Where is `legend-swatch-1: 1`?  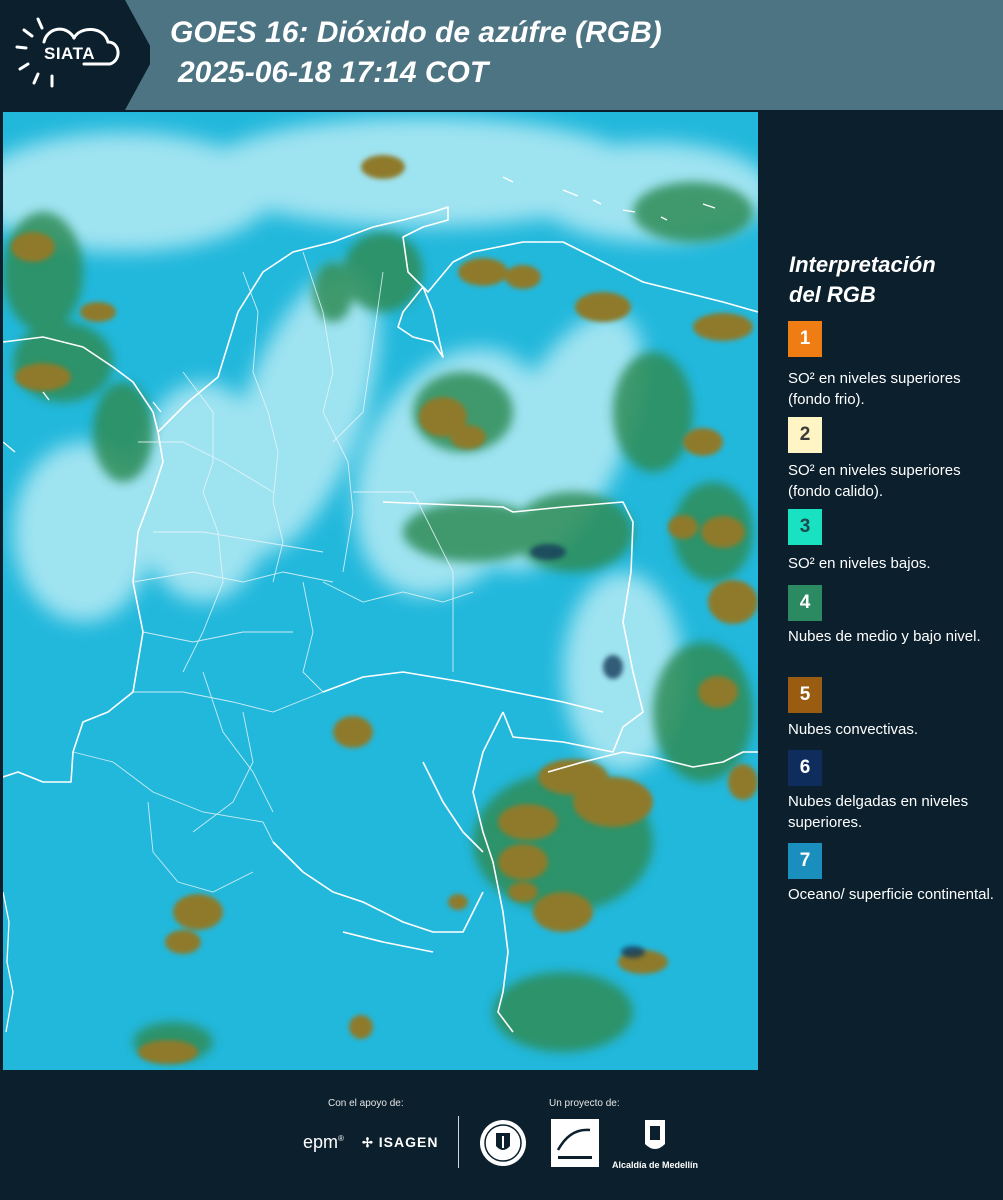
legend-swatch-1: 1 is located at coordinates (805, 339).